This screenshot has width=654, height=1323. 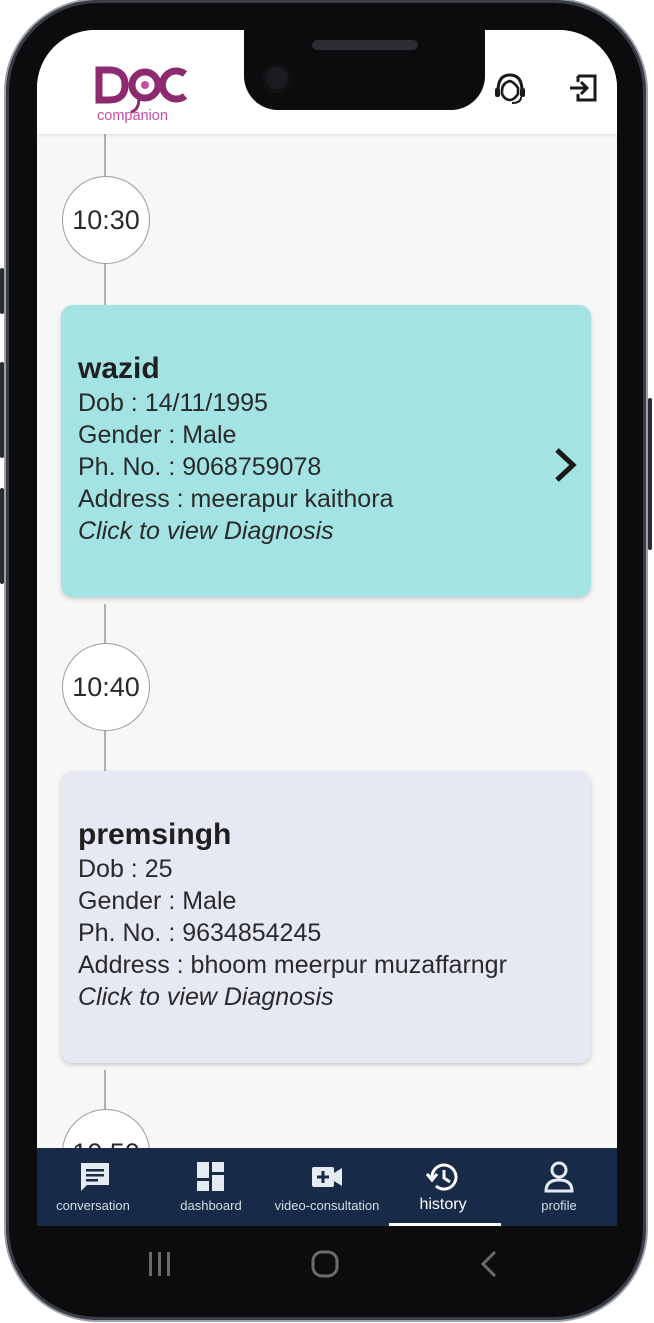 I want to click on patient-address: Address : bhoom meerpur muzaffarngr, so click(x=292, y=965).